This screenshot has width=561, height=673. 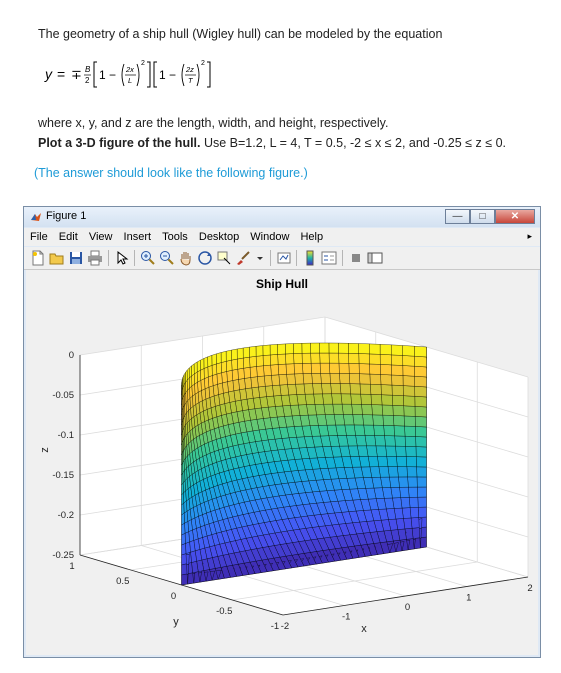 What do you see at coordinates (482, 216) in the screenshot?
I see `maximize-button: □` at bounding box center [482, 216].